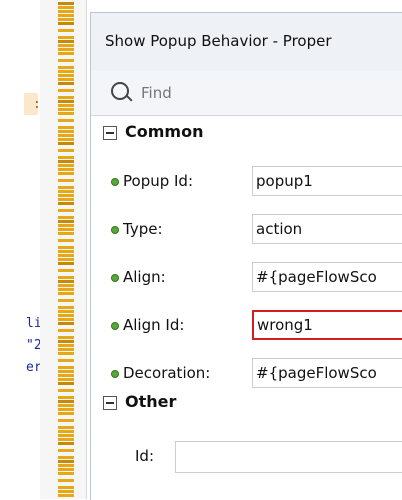 The image size is (402, 500). Describe the element at coordinates (246, 134) in the screenshot. I see `section-common: Common` at that location.